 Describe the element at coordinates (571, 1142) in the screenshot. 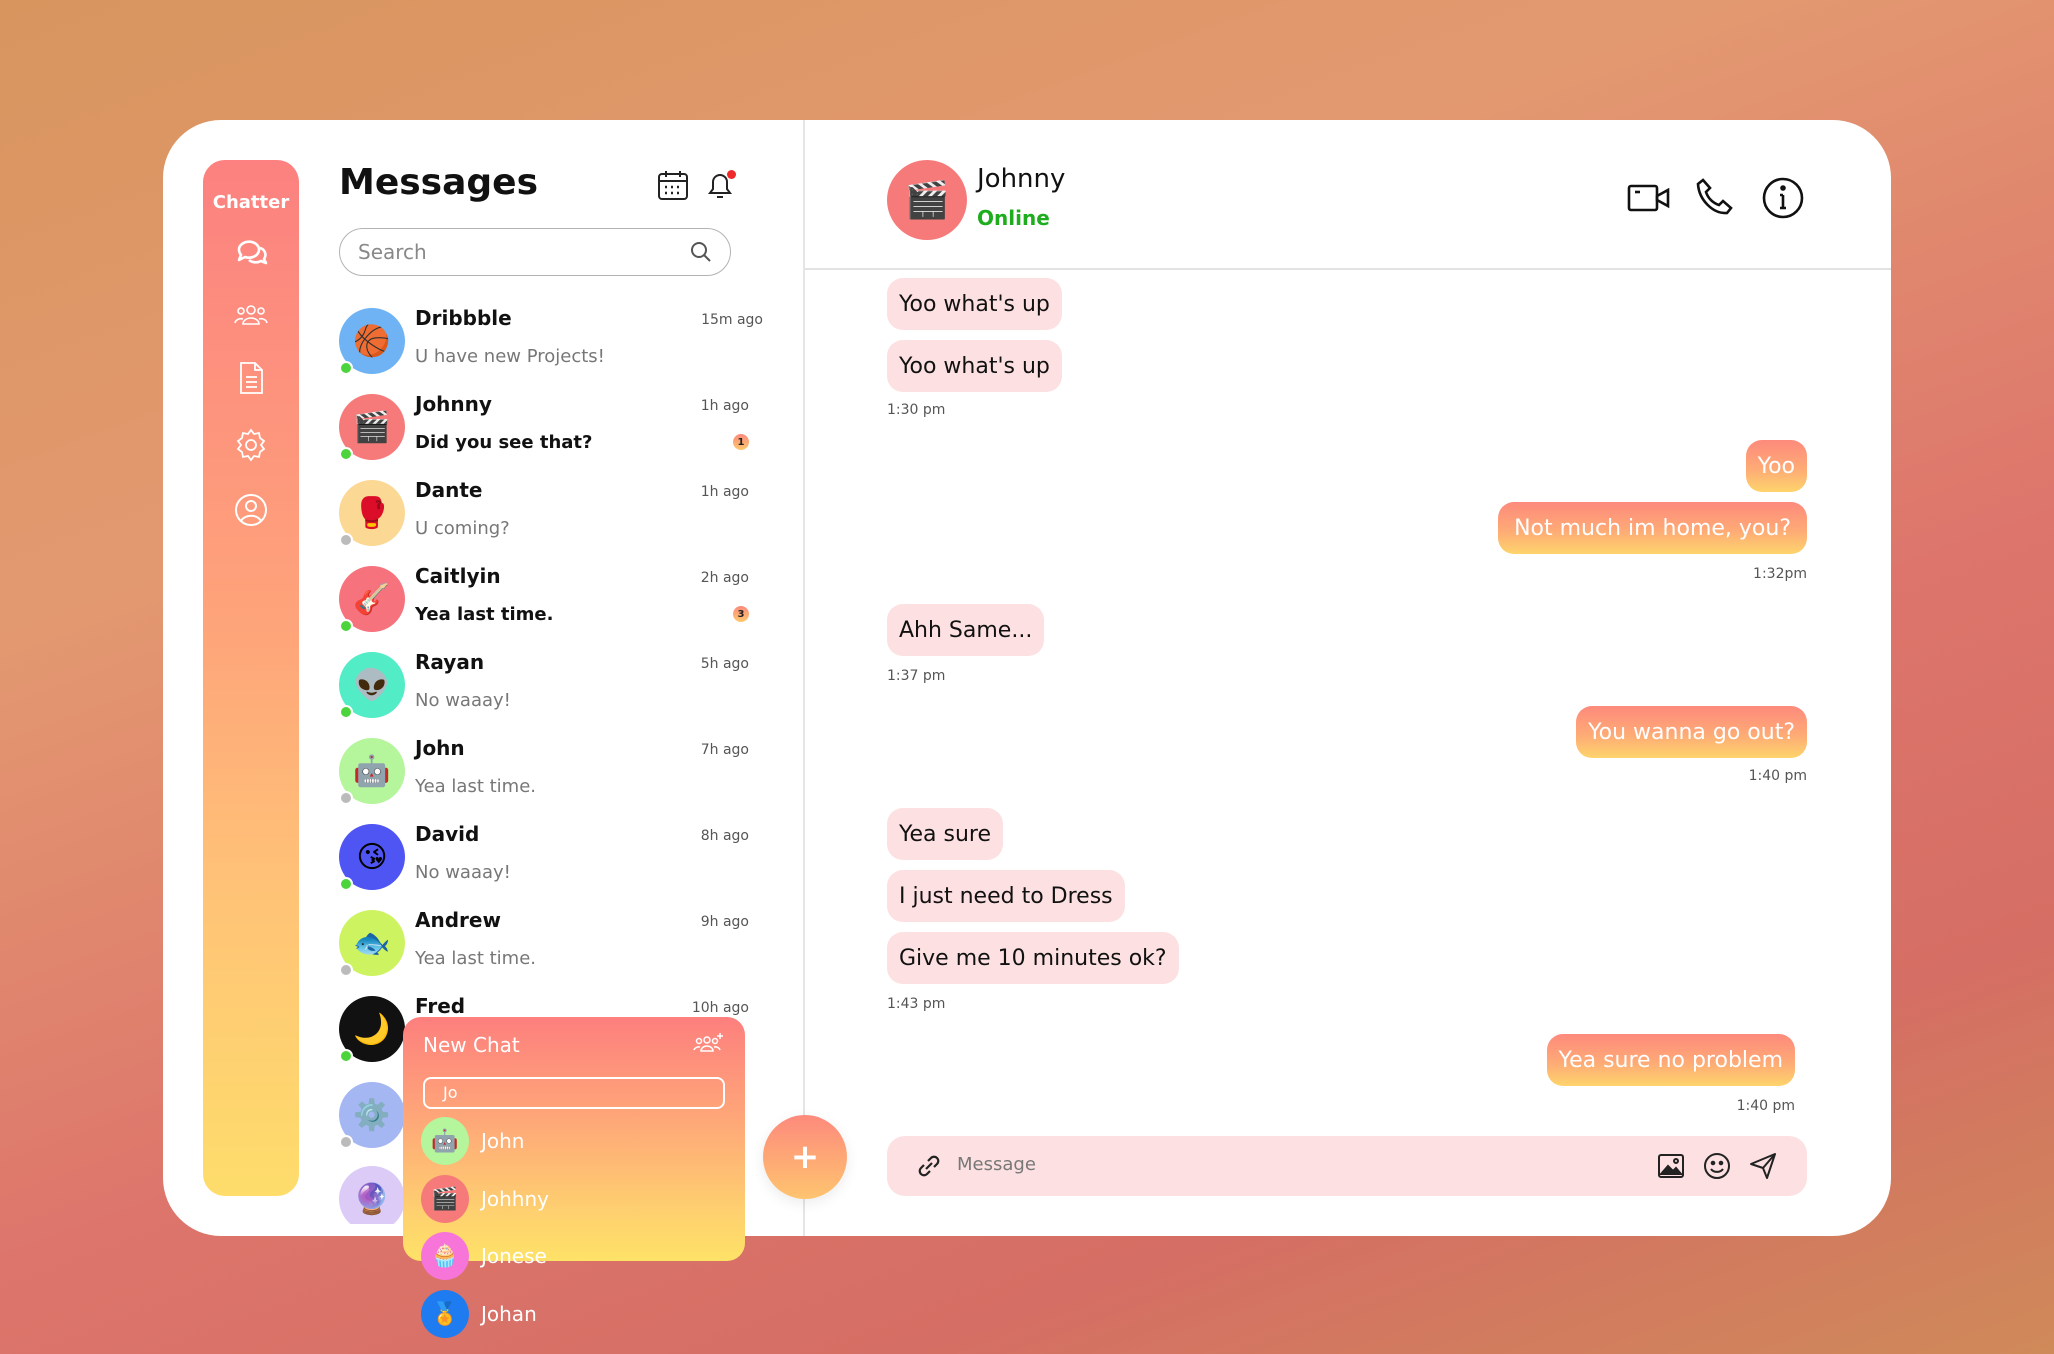

I see `new-chat-result: 🤖 John` at that location.